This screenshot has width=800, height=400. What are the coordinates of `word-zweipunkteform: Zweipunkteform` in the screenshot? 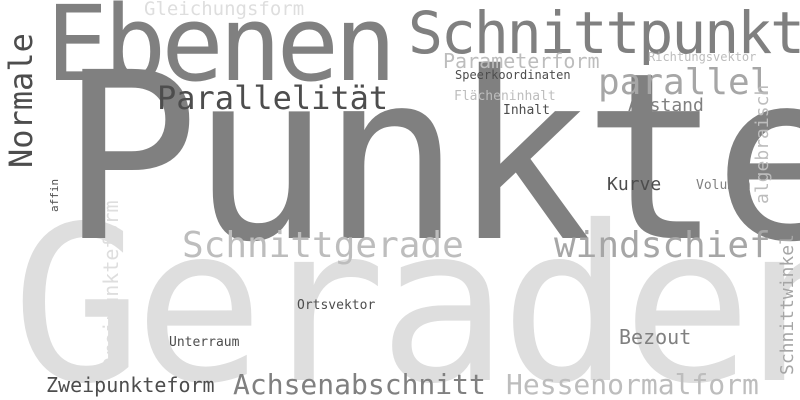 It's located at (130, 385).